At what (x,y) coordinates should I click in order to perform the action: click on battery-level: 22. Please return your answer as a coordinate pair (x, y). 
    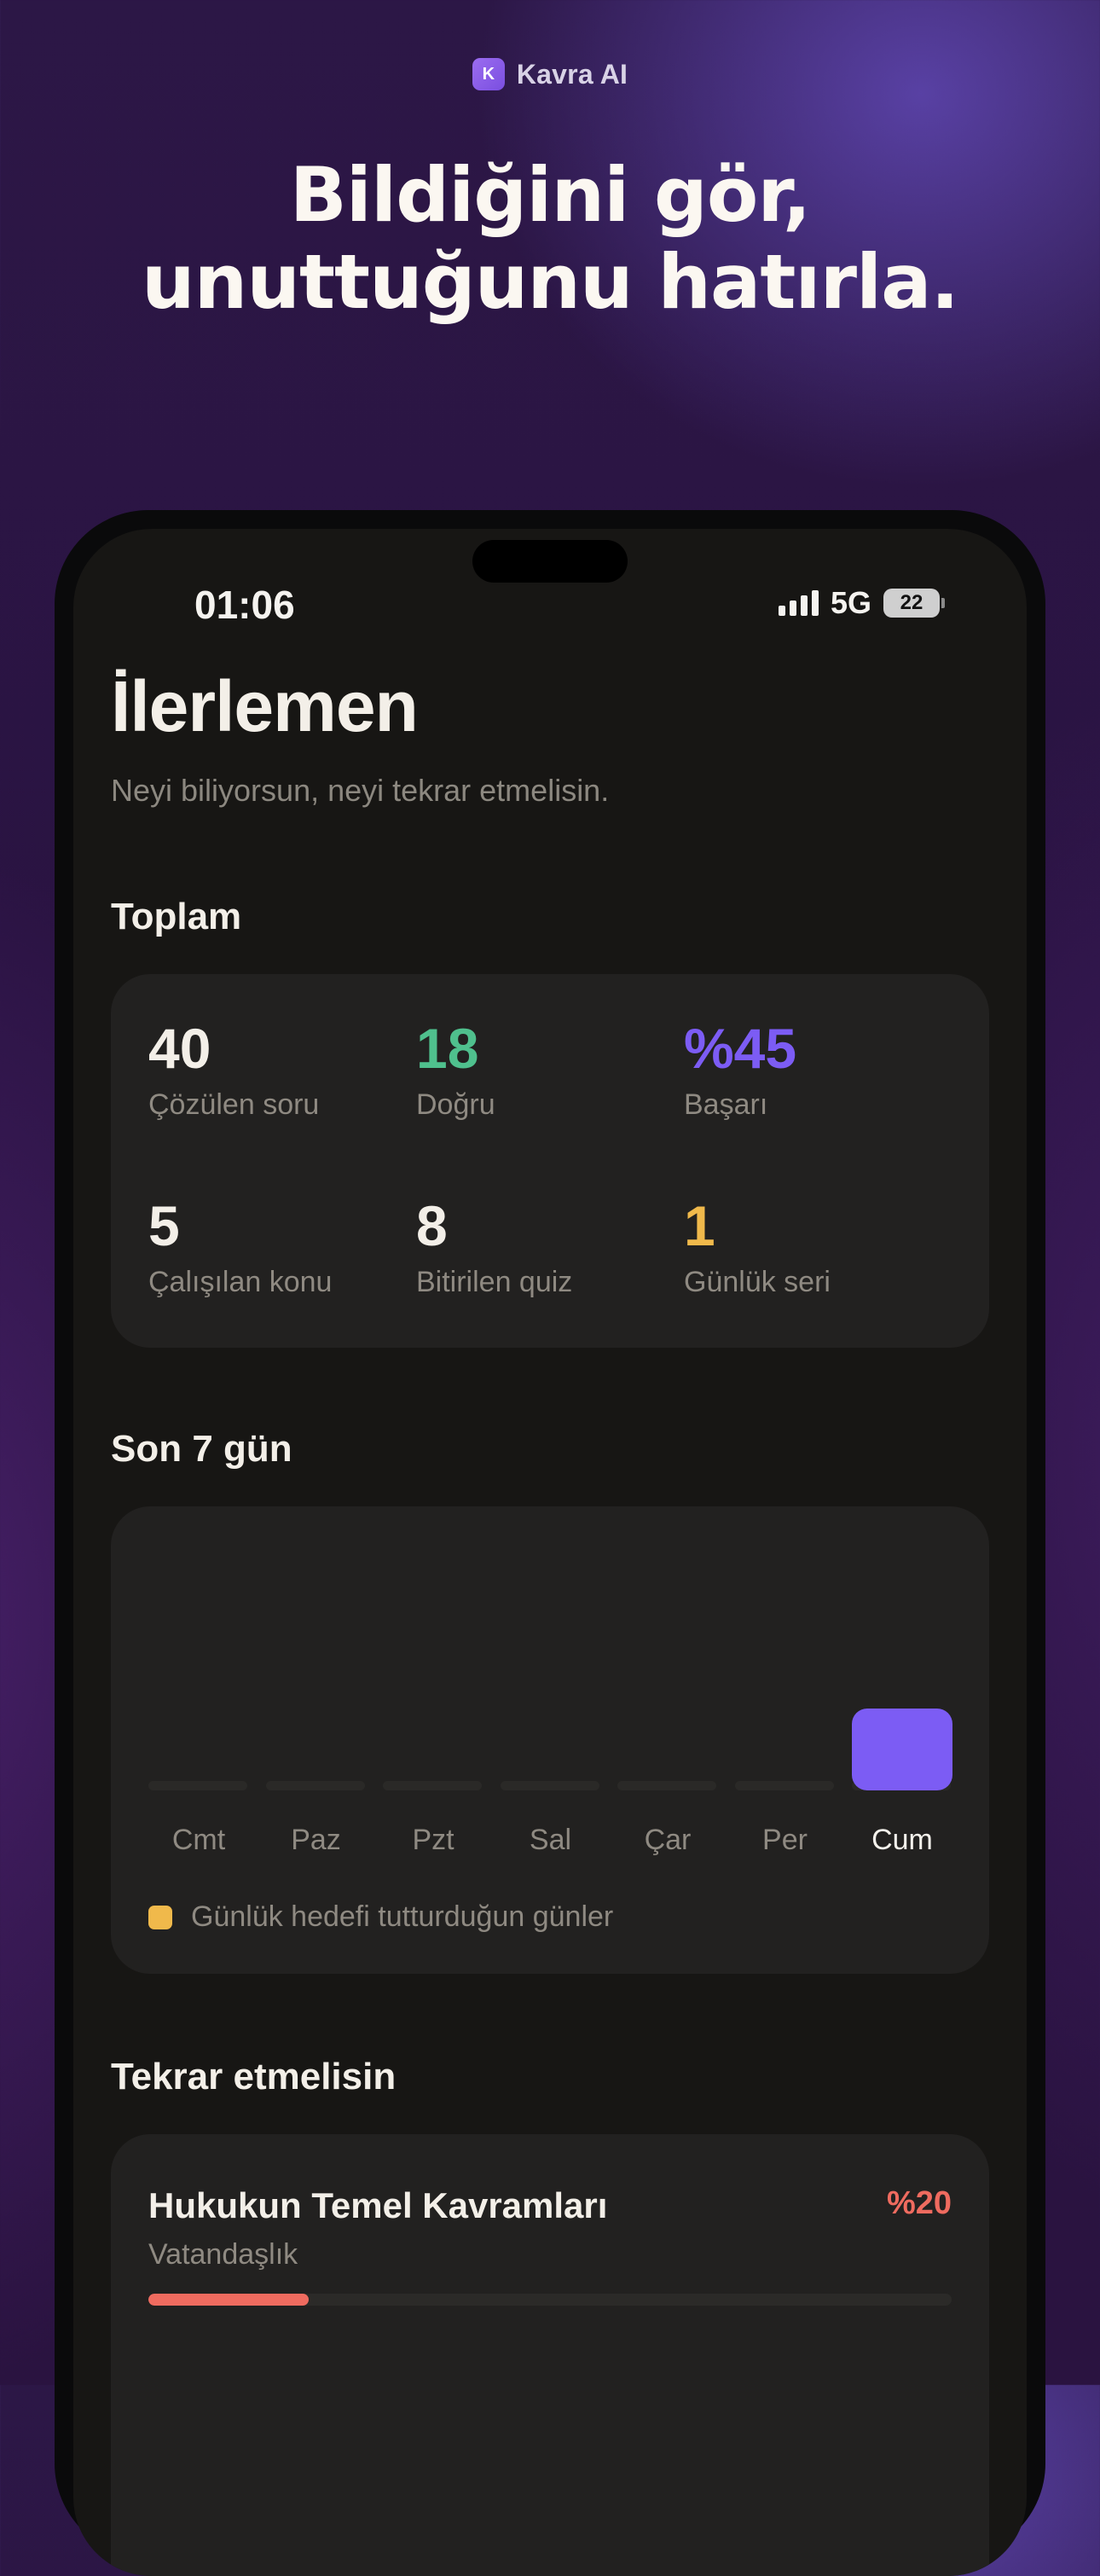
    Looking at the image, I should click on (911, 603).